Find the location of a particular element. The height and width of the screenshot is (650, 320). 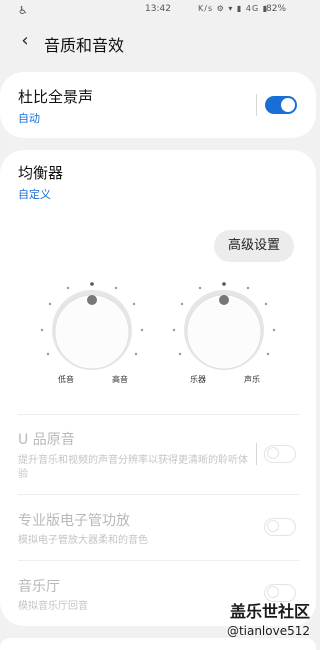

battery-level: 82% is located at coordinates (276, 9).